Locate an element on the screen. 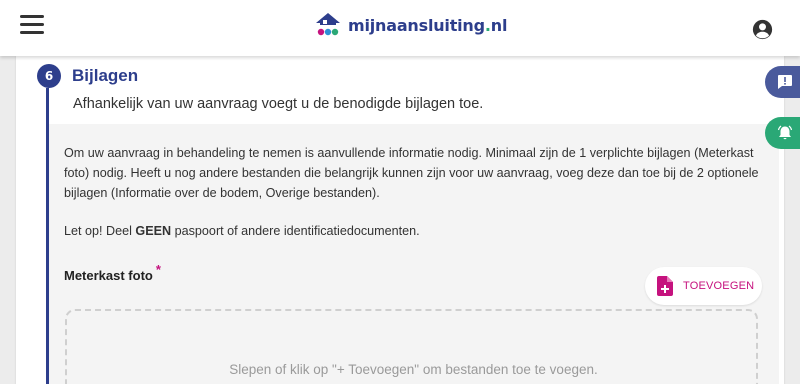  step-number-badge: 6 is located at coordinates (49, 76).